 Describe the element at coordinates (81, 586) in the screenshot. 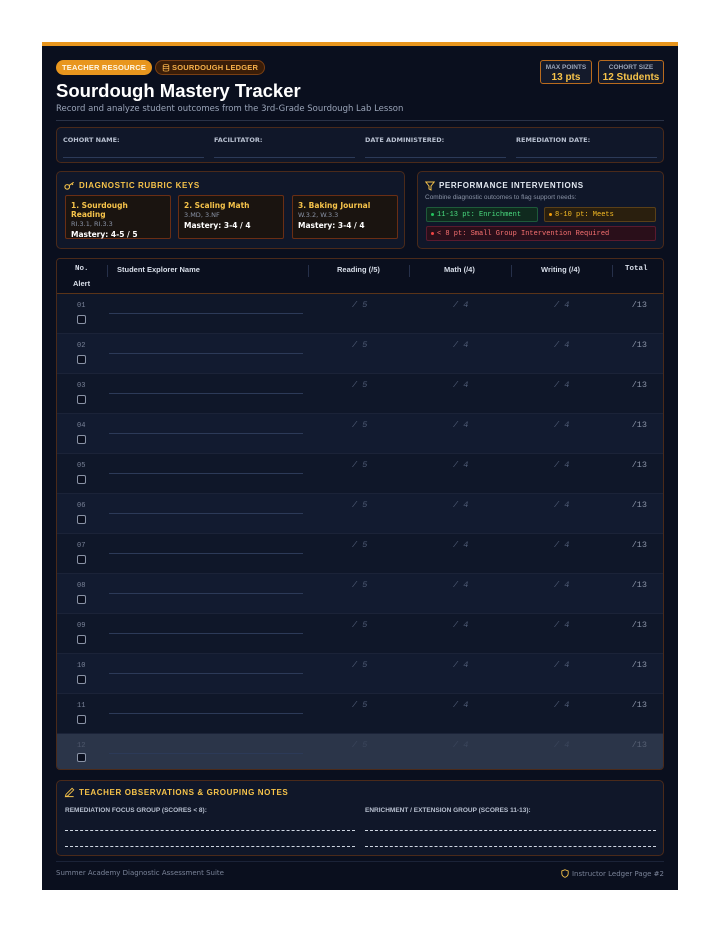

I see `row-number: 08` at that location.